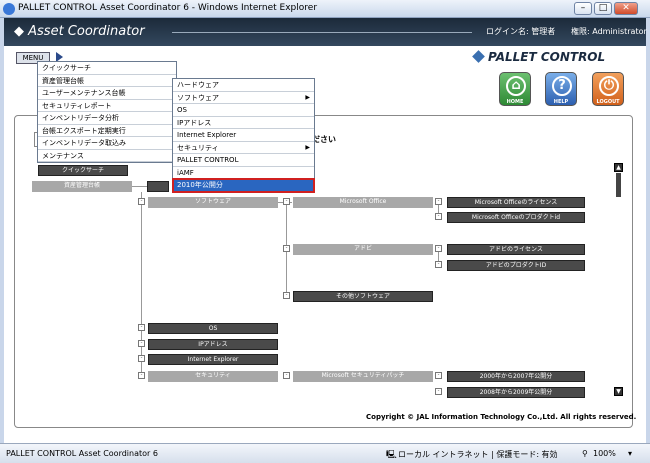 The width and height of the screenshot is (650, 463). Describe the element at coordinates (585, 453) in the screenshot. I see `zoom-icon: ⚲` at that location.